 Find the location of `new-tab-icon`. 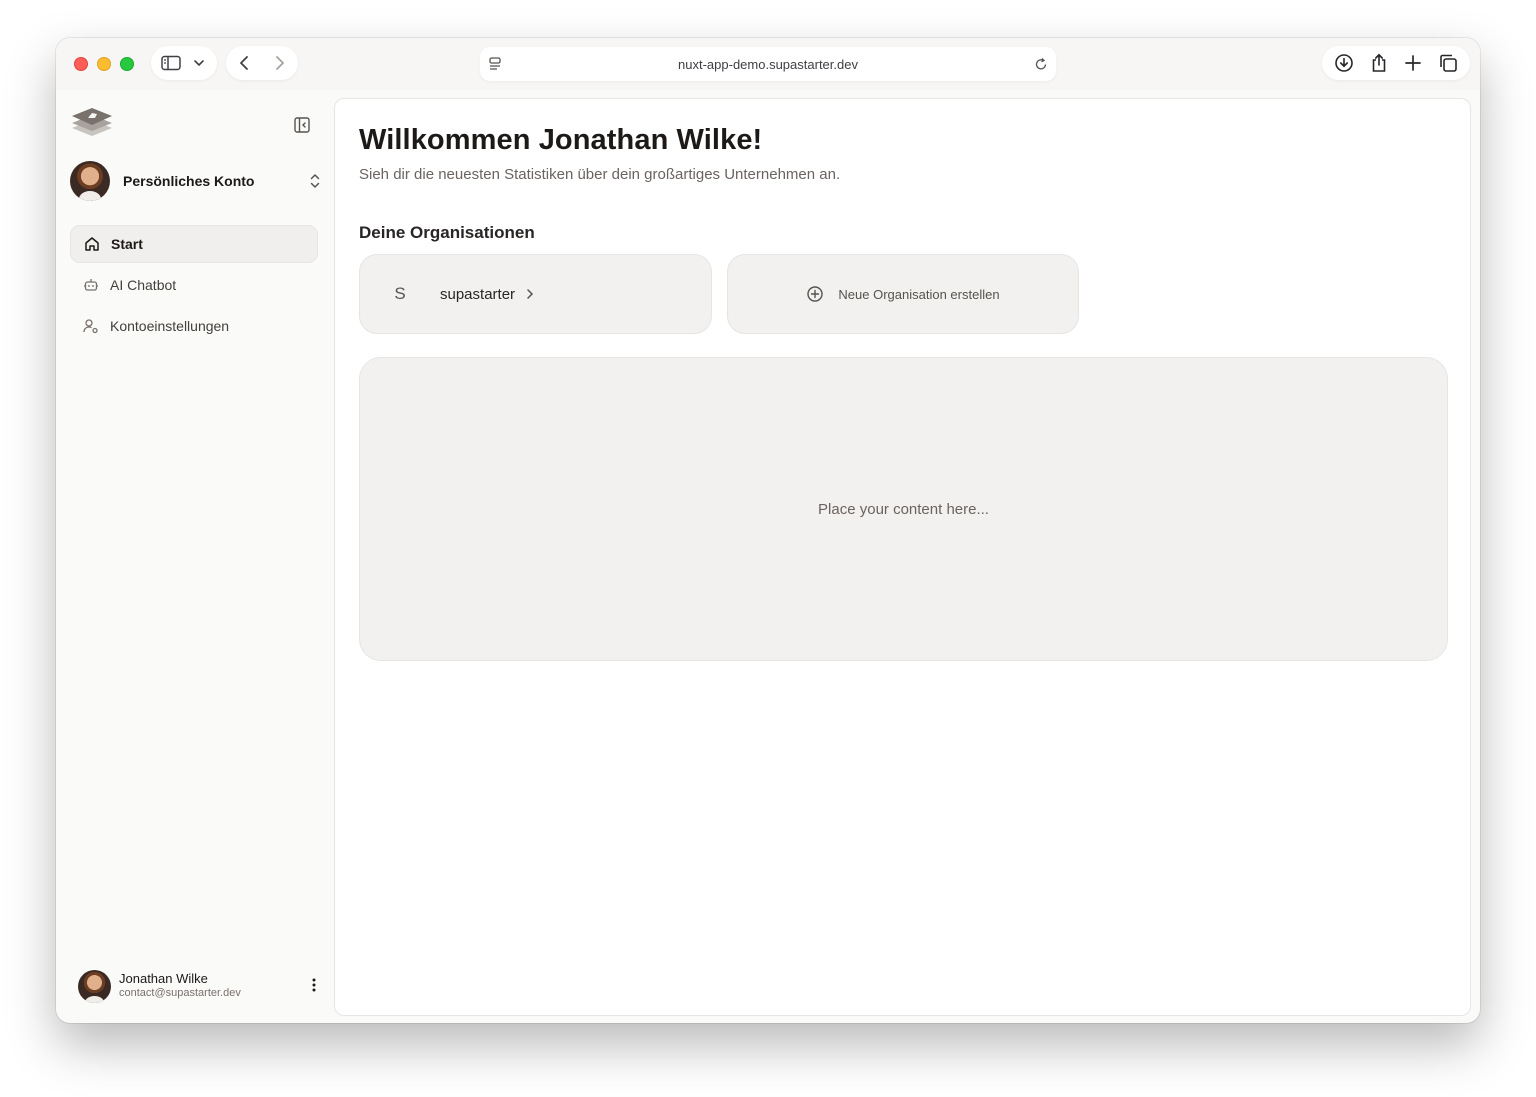

new-tab-icon is located at coordinates (1413, 63).